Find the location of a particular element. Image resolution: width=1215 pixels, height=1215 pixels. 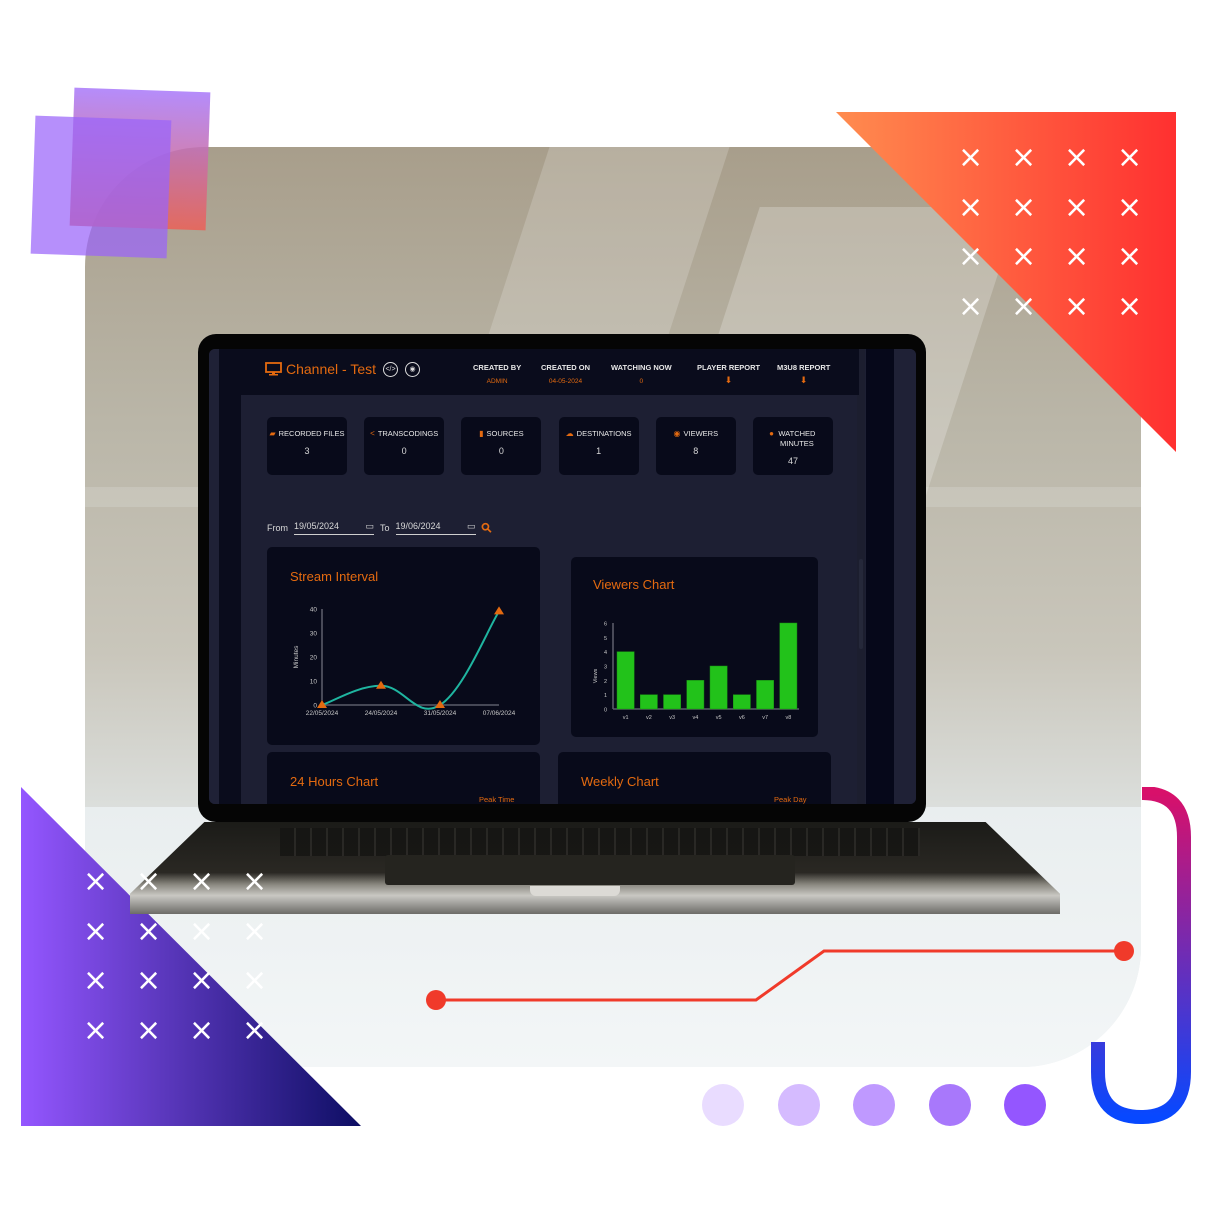

y-tick-label: 3 is located at coordinates (605, 668).